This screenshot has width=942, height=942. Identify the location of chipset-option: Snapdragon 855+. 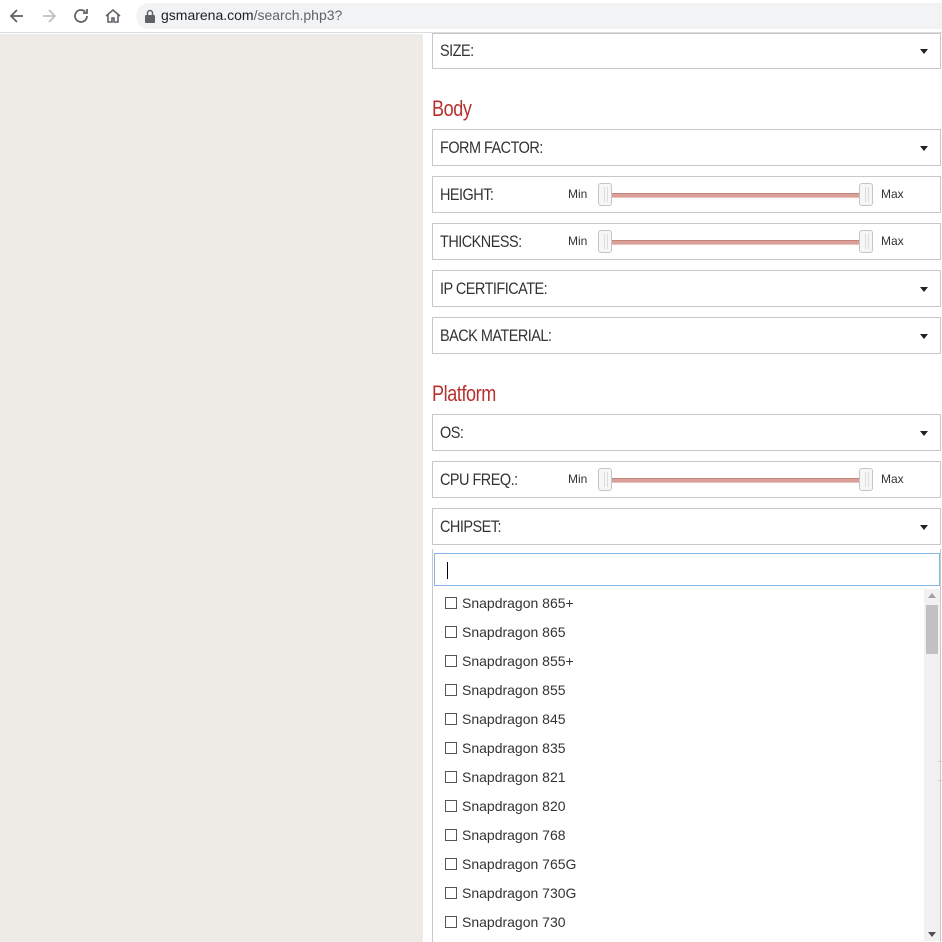
(509, 661).